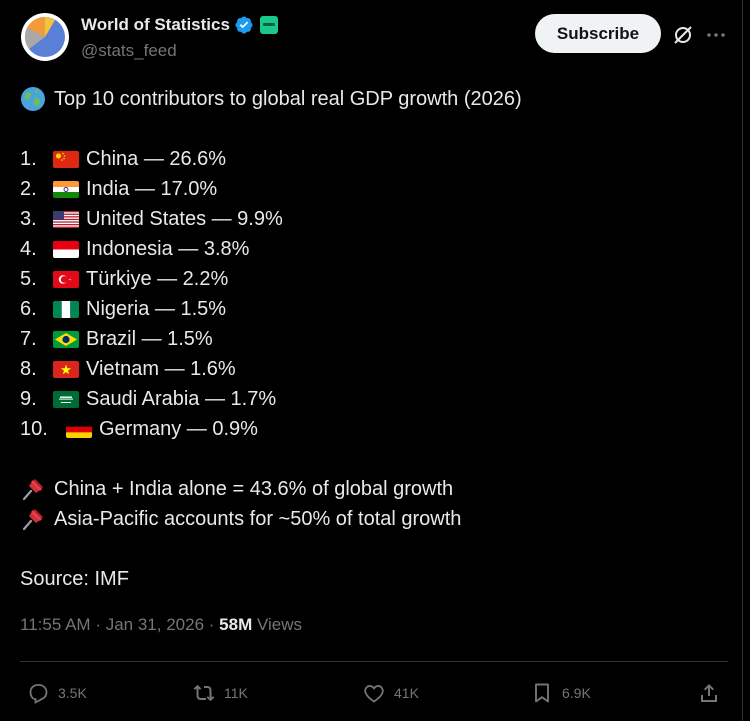 The height and width of the screenshot is (721, 750). What do you see at coordinates (390, 693) in the screenshot?
I see `like-button: 41K` at bounding box center [390, 693].